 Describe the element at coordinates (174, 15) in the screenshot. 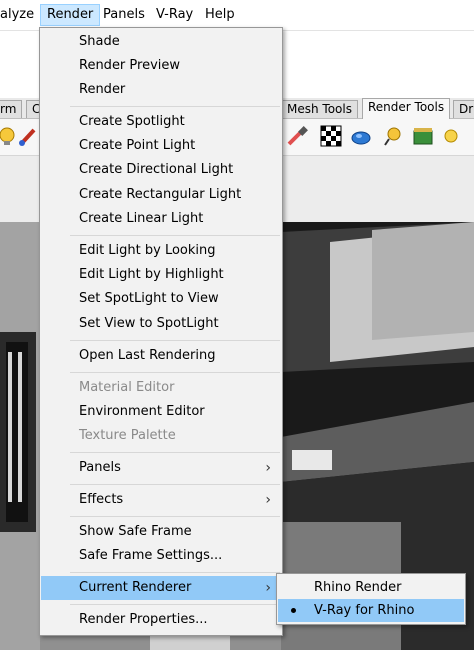

I see `menubar-item-vray: V-Ray` at that location.